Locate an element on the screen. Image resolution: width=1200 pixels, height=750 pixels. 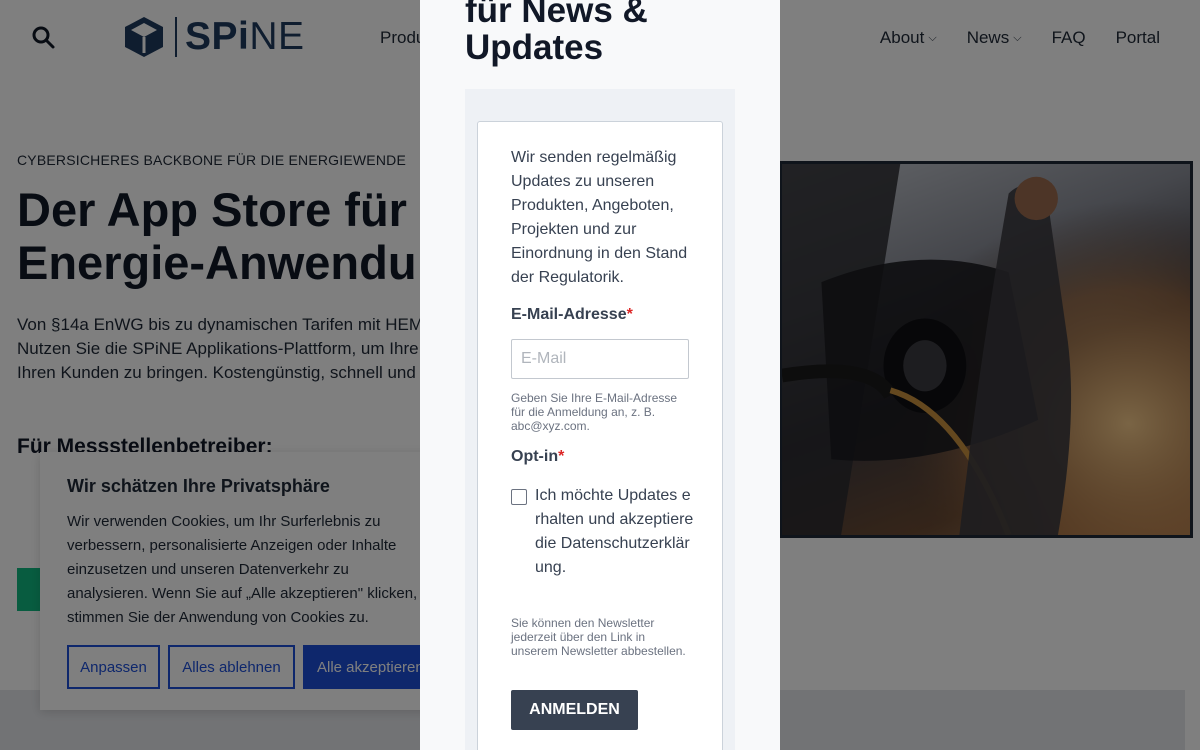
email-label: E-Mail-Adresse* is located at coordinates (572, 315).